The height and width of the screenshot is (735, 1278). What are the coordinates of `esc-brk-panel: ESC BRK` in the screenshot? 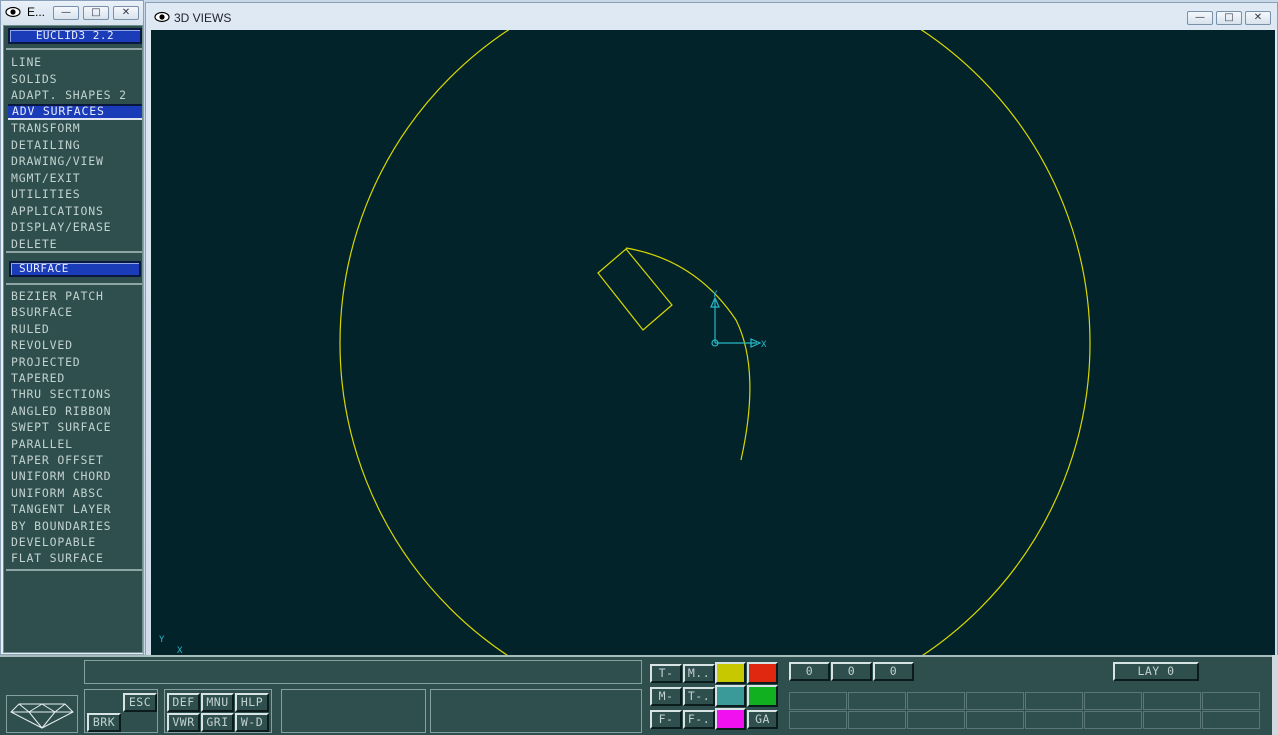 It's located at (121, 711).